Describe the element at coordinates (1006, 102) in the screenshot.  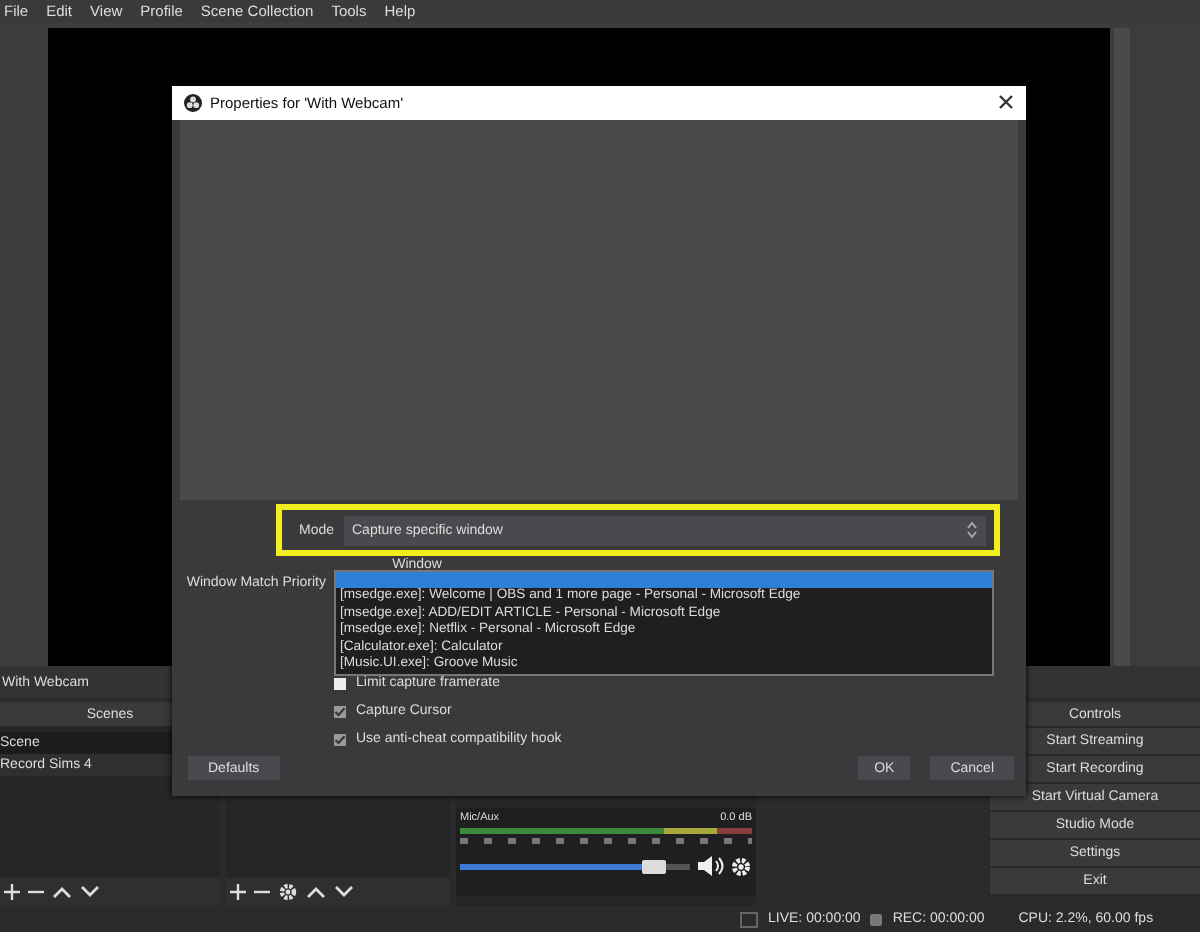
I see `close-icon` at that location.